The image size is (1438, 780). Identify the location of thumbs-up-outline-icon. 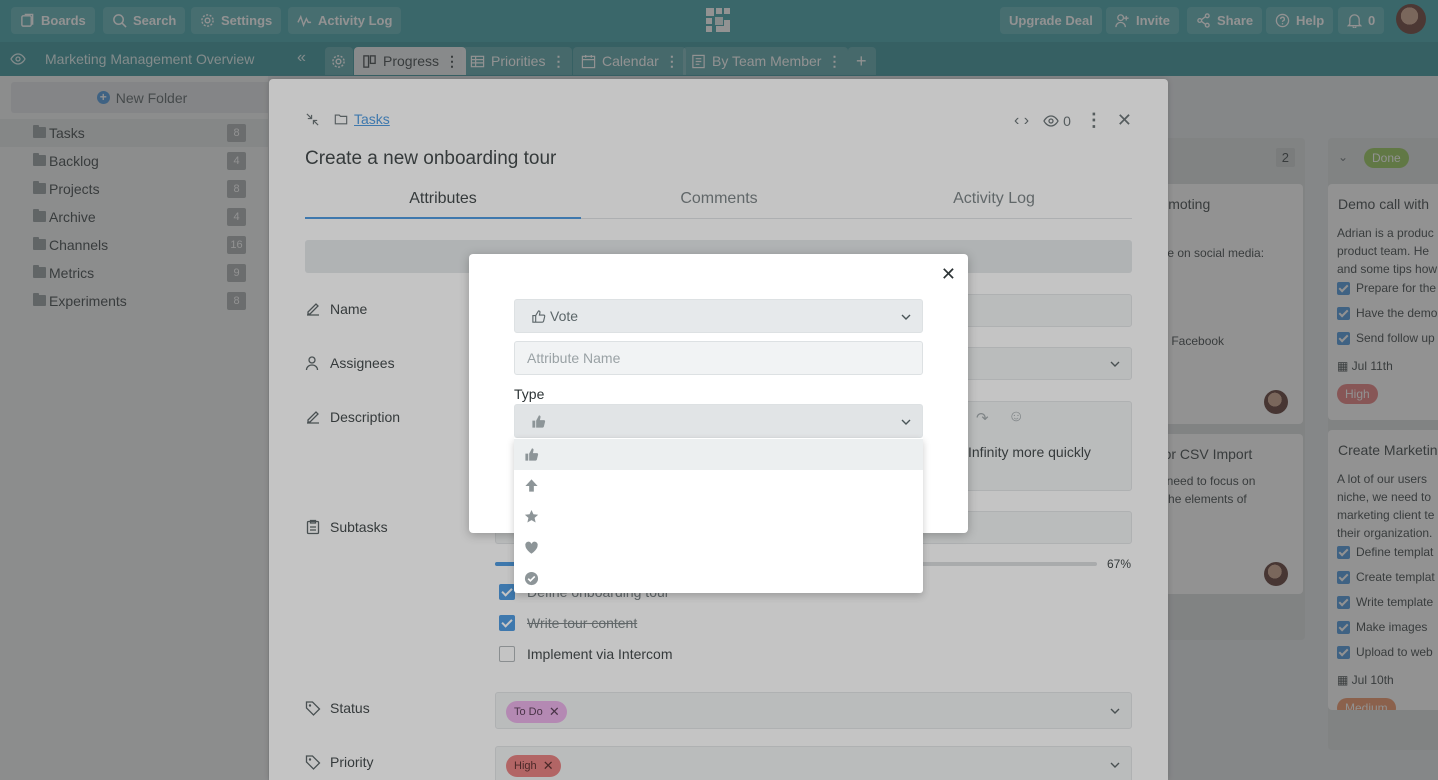
(539, 316).